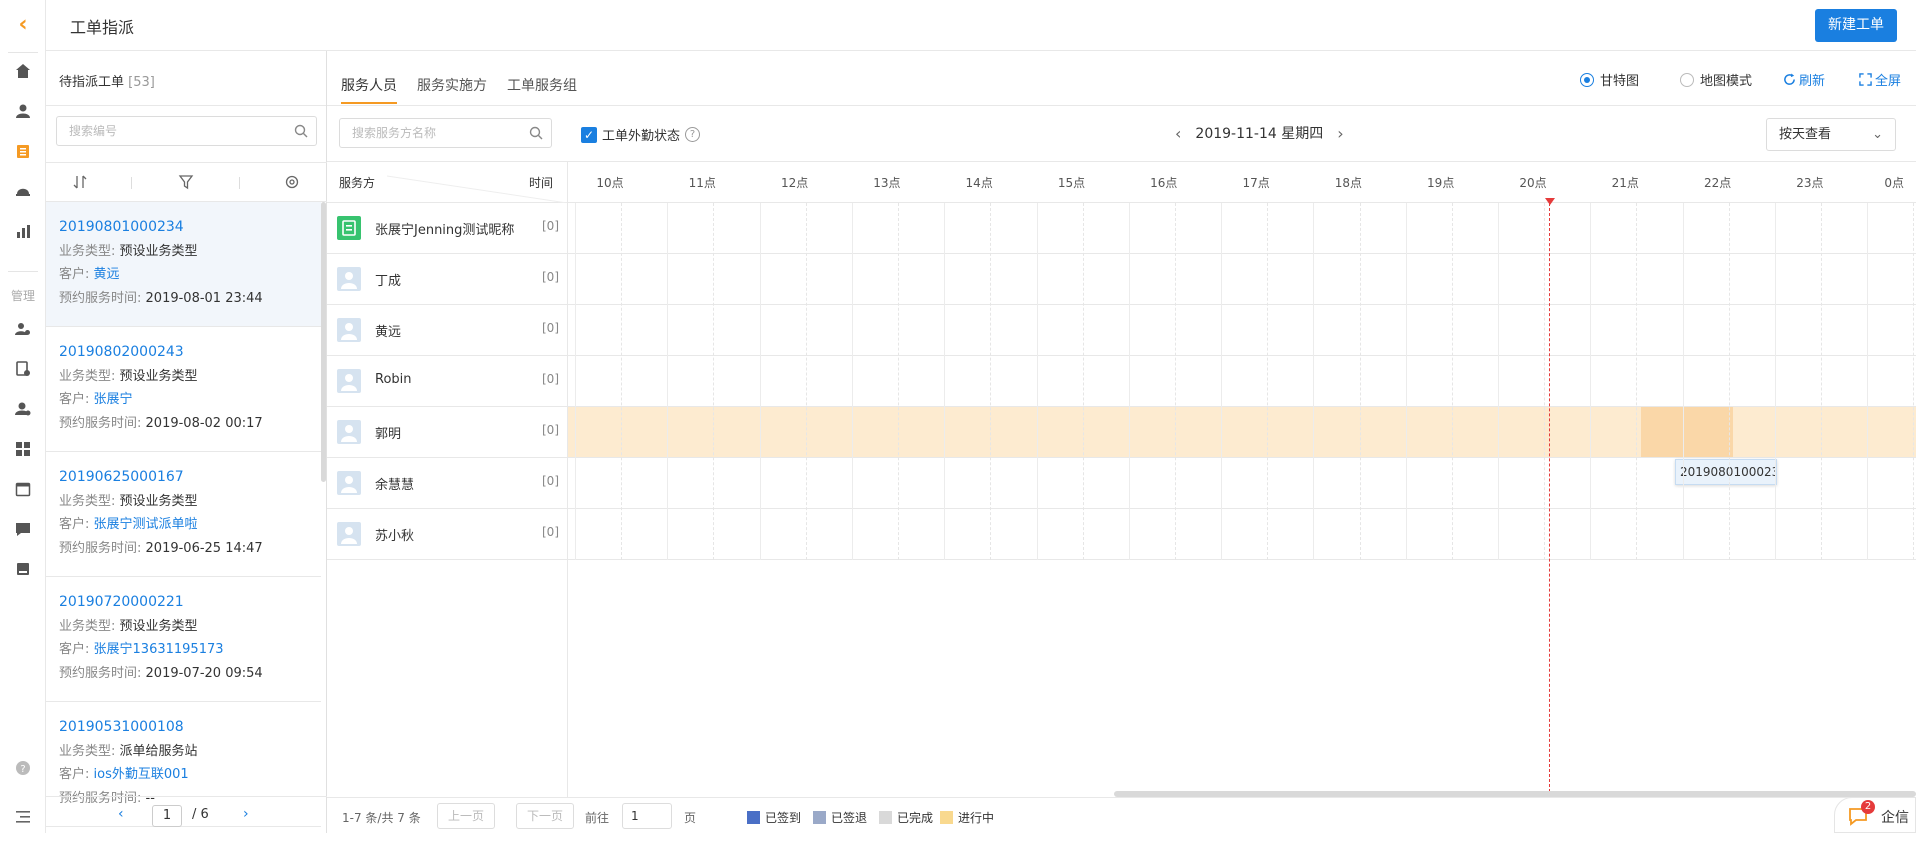 Image resolution: width=1916 pixels, height=848 pixels. I want to click on provider-search-input: 搜索服务方名称, so click(445, 133).